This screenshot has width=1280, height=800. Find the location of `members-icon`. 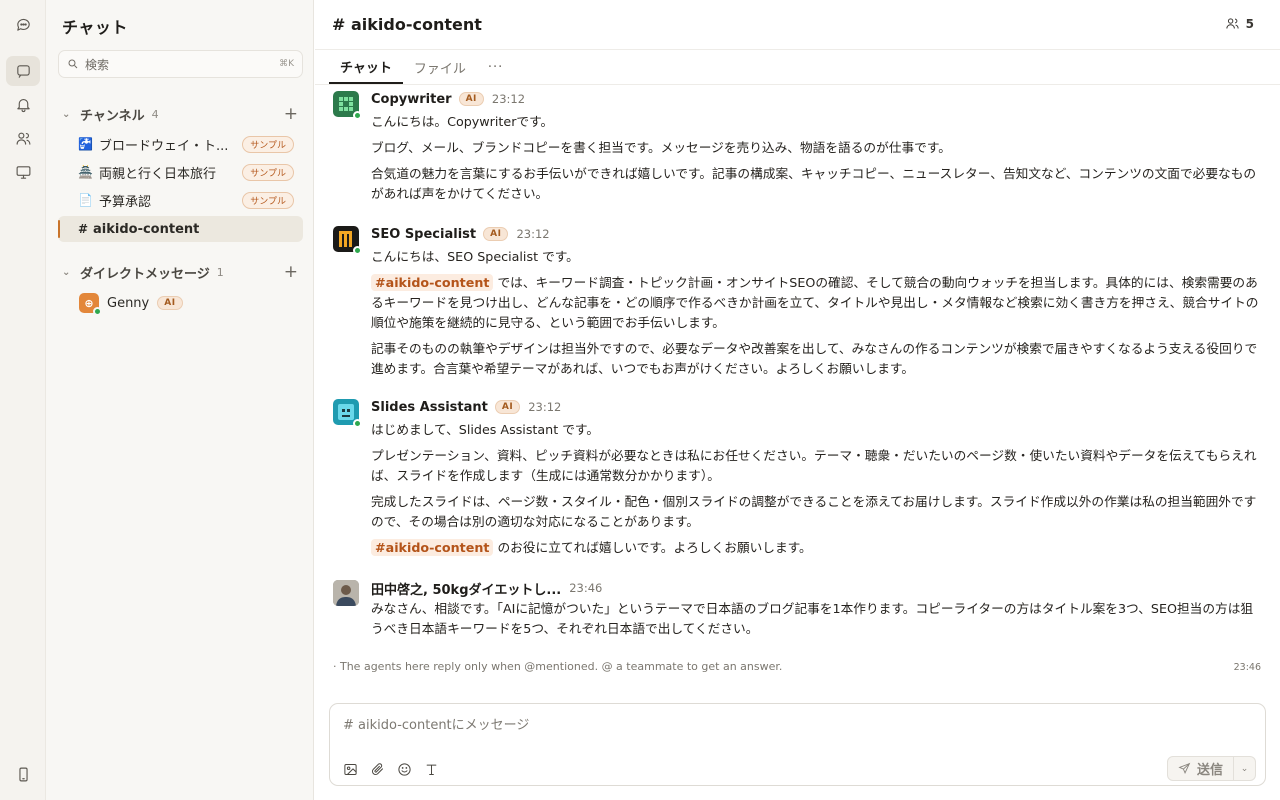

members-icon is located at coordinates (1232, 23).